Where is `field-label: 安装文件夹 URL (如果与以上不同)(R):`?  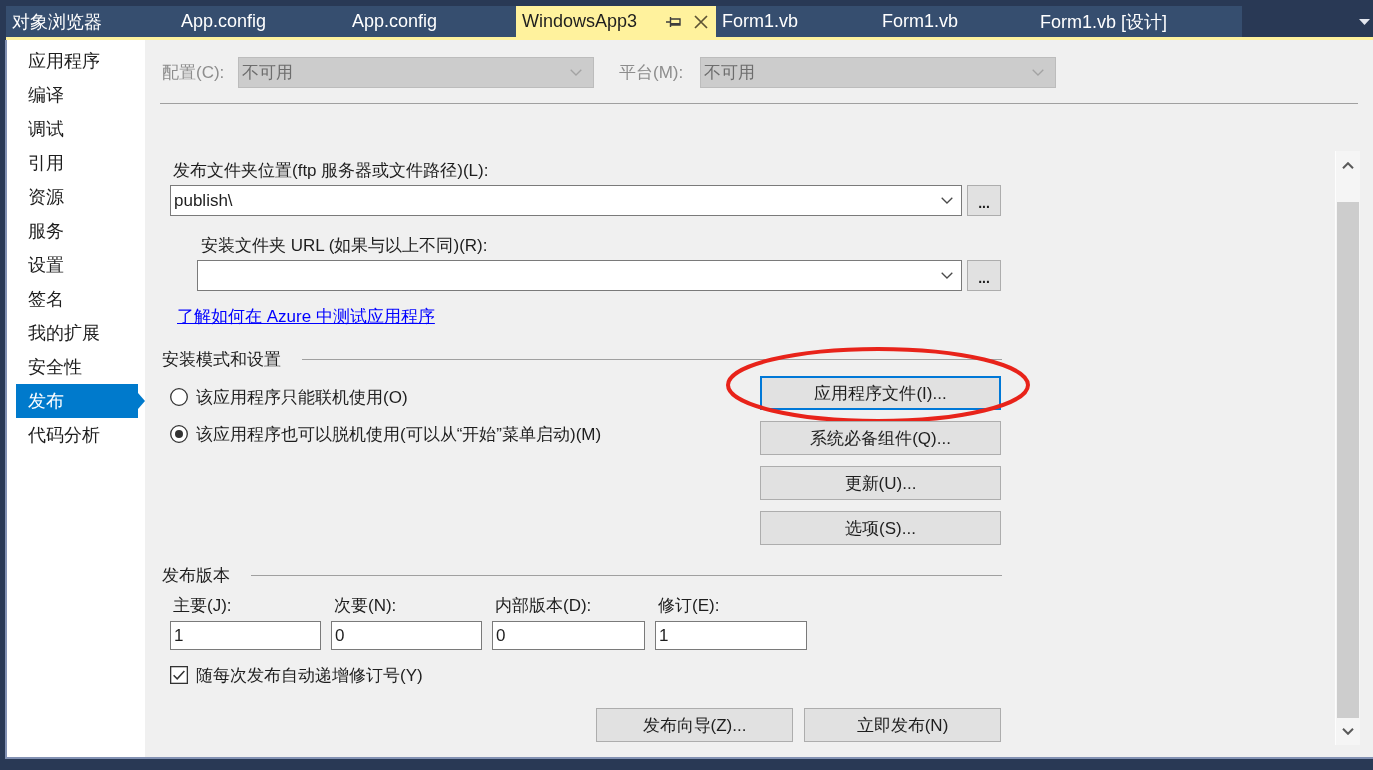 field-label: 安装文件夹 URL (如果与以上不同)(R): is located at coordinates (344, 246).